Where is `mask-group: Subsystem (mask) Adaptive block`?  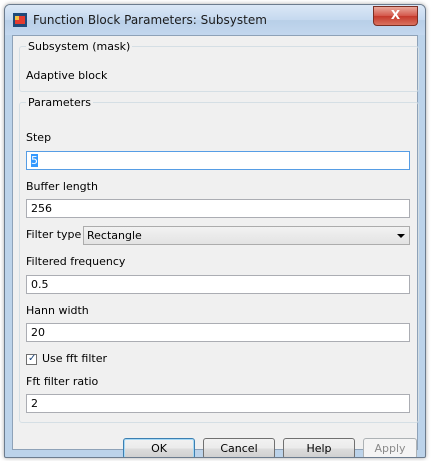
mask-group: Subsystem (mask) Adaptive block is located at coordinates (219, 66).